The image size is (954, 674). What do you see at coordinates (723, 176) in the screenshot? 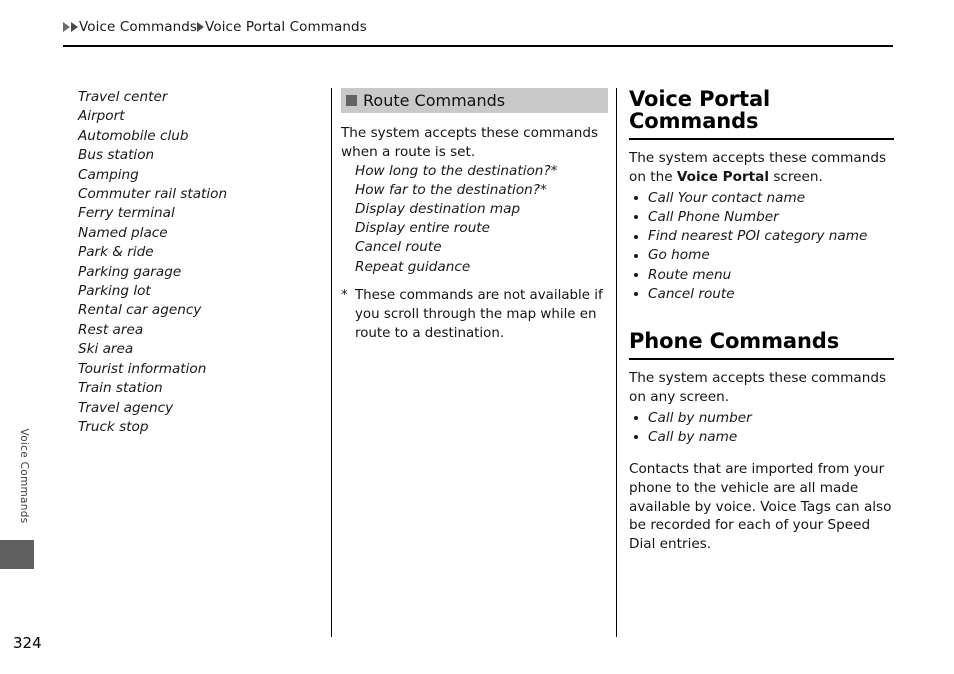
I see `voice-portal-intro-bold: Voice Portal` at bounding box center [723, 176].